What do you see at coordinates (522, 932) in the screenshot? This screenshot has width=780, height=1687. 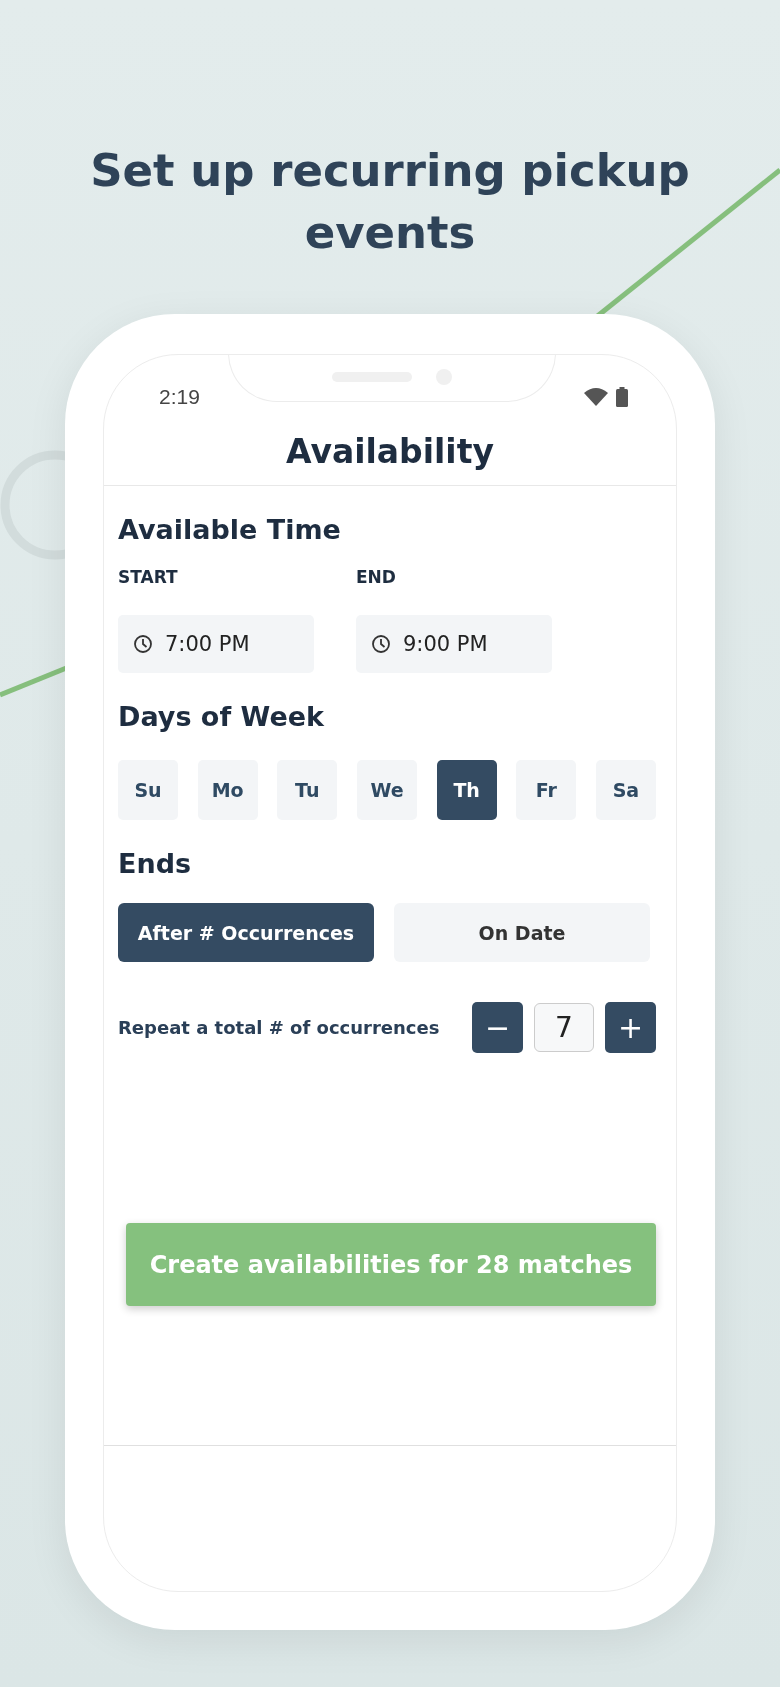 I see `end-option: On Date` at bounding box center [522, 932].